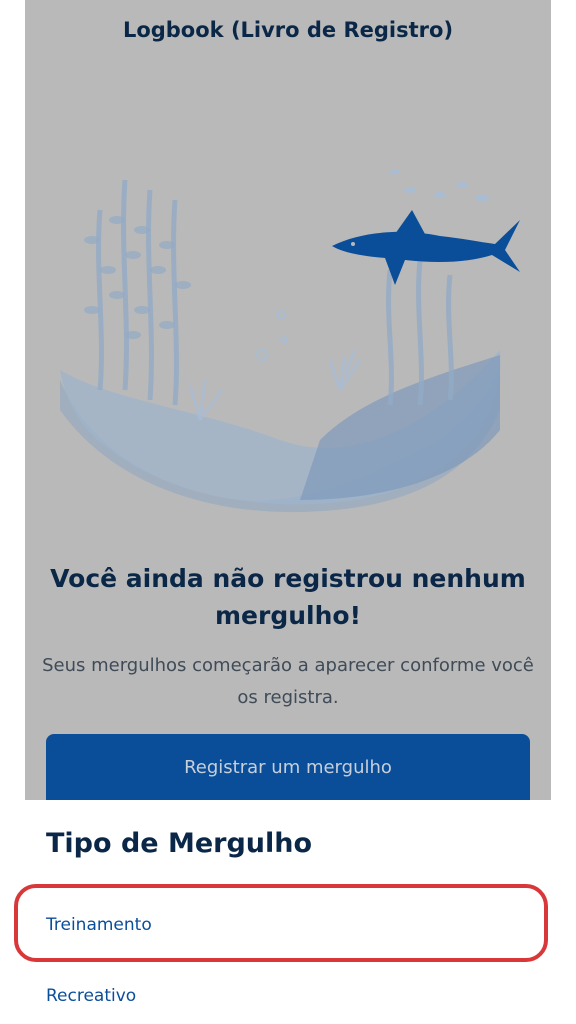 This screenshot has height=1024, width=576. I want to click on option-recreativo: Recreativo, so click(91, 996).